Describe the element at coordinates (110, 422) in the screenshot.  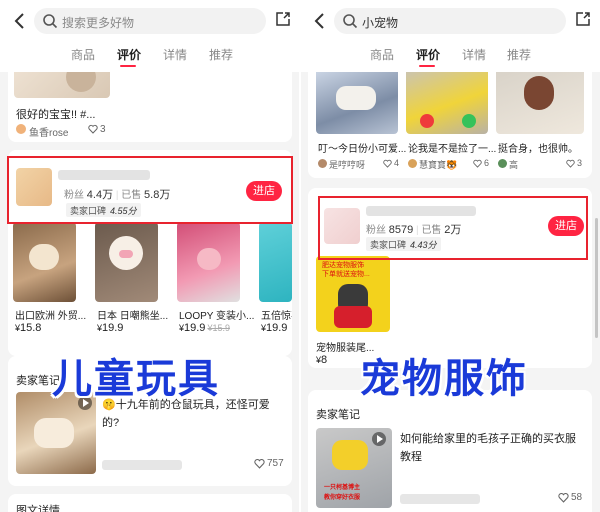
I see `note-text-cont: 的?` at that location.